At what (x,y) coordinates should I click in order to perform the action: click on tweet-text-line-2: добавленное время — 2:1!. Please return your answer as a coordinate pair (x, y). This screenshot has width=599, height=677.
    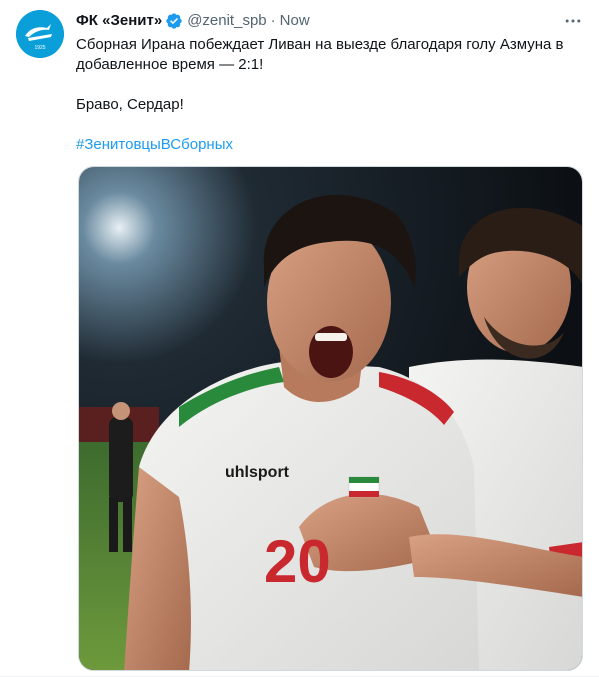
    Looking at the image, I should click on (170, 64).